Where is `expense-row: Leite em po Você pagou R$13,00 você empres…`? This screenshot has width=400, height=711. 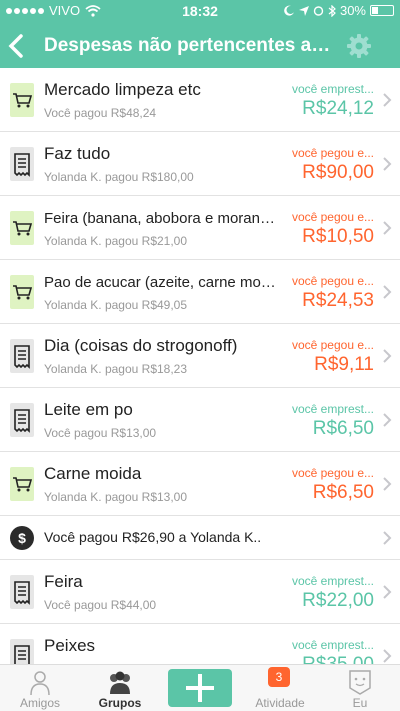
expense-row: Leite em po Você pagou R$13,00 você empres… is located at coordinates (200, 420).